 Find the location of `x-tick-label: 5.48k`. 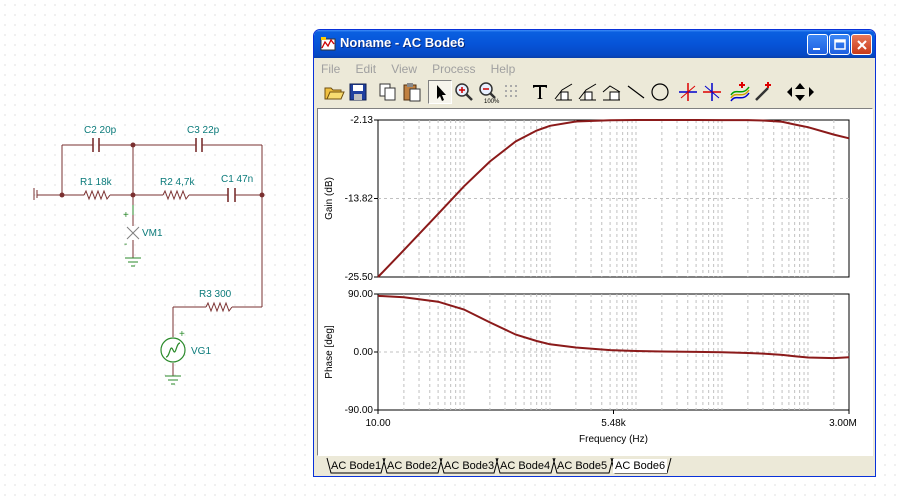

x-tick-label: 5.48k is located at coordinates (613, 423).